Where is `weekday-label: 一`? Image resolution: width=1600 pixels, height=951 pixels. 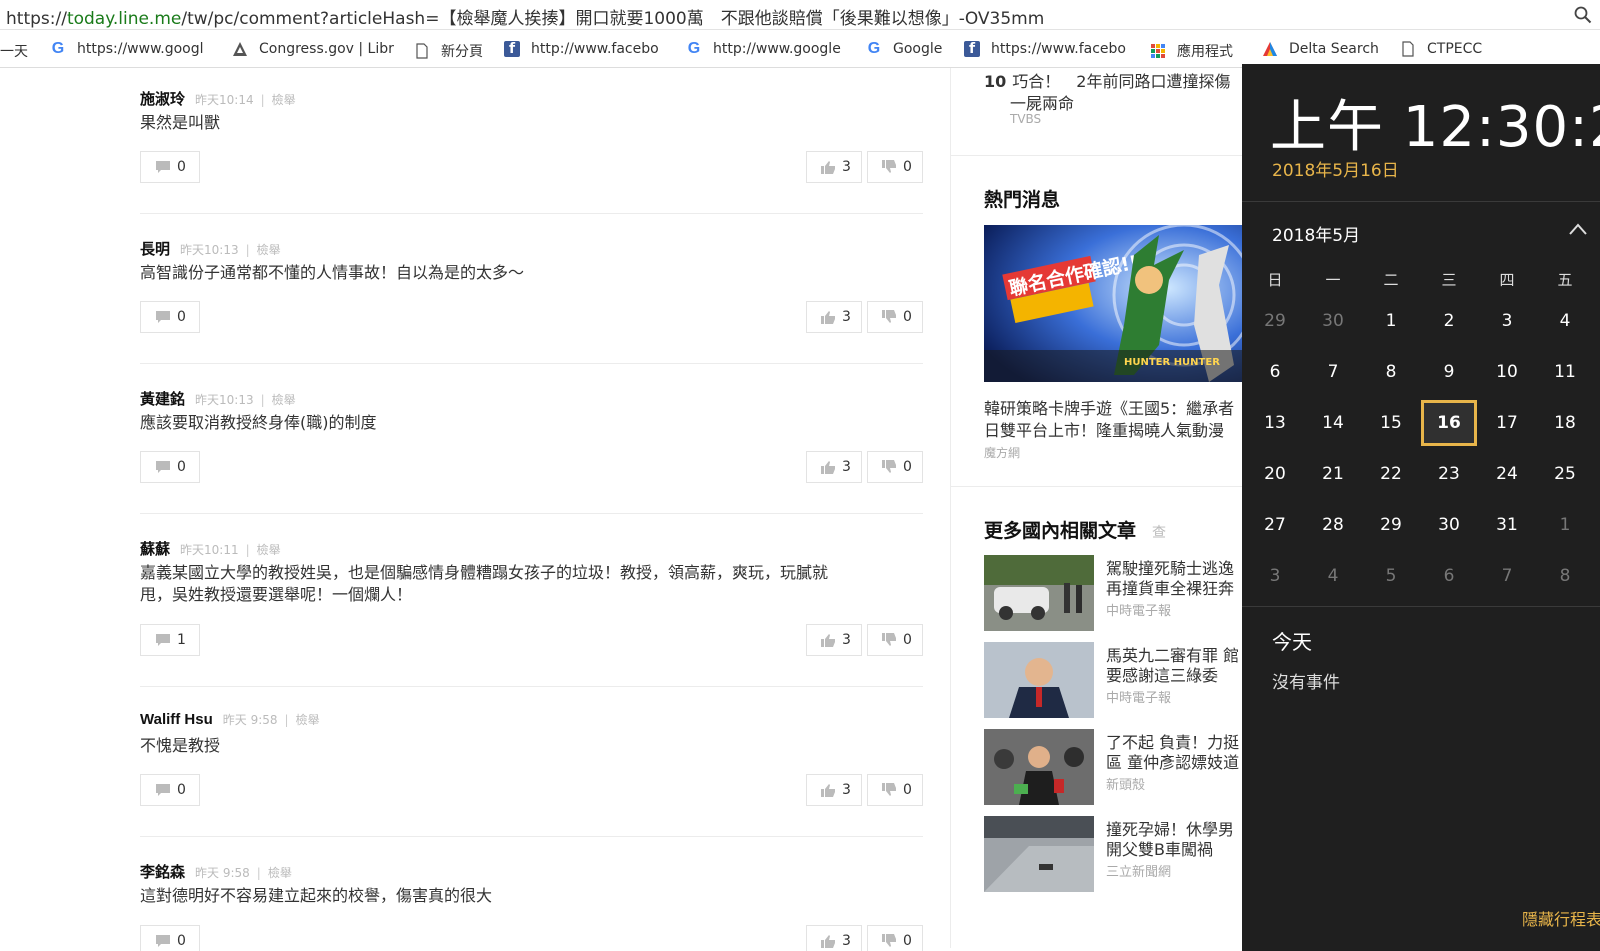
weekday-label: 一 is located at coordinates (1333, 280).